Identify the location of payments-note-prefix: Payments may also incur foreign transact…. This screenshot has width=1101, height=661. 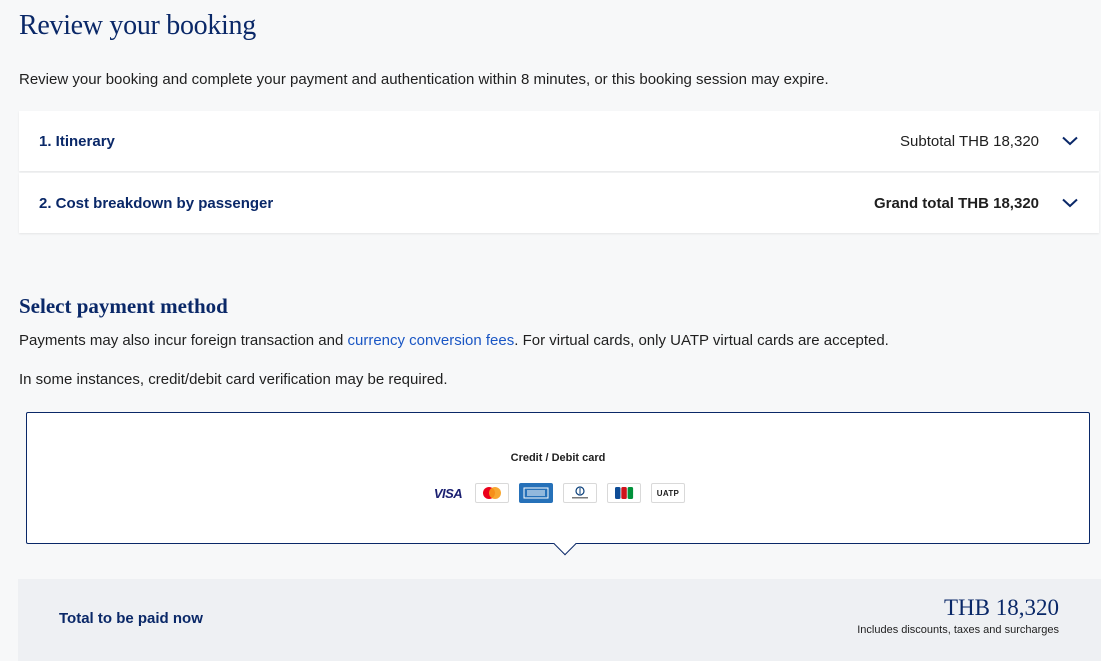
(183, 340).